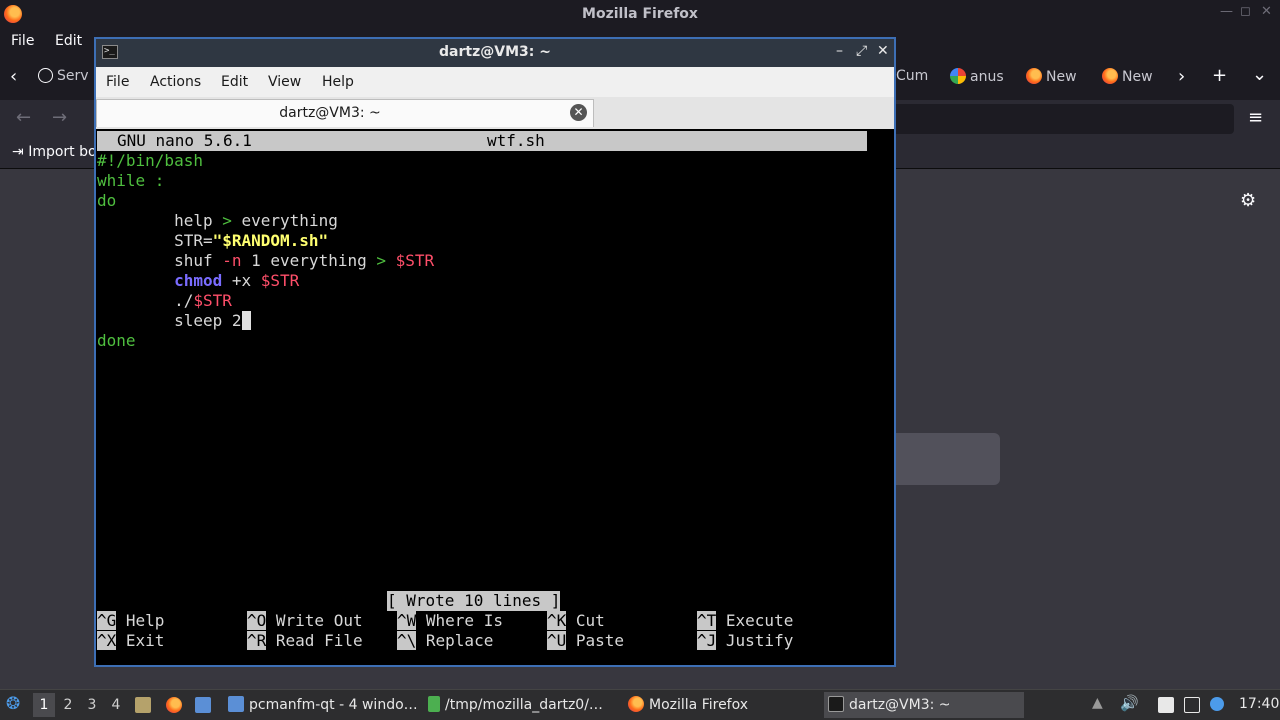  What do you see at coordinates (45, 75) in the screenshot?
I see `info-icon` at bounding box center [45, 75].